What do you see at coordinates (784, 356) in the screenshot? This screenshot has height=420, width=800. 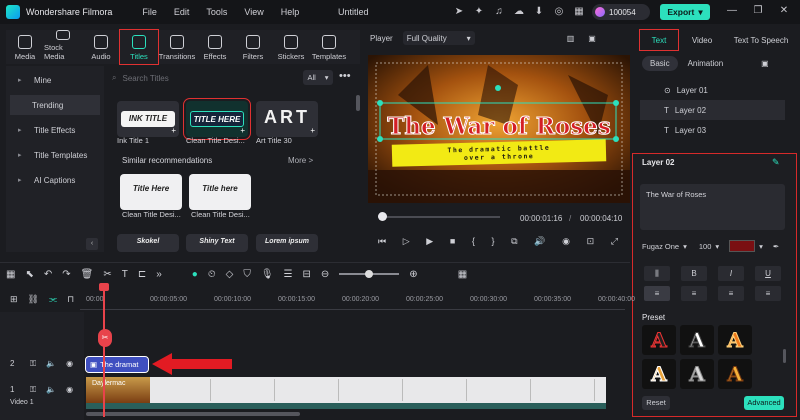 I see `preset-scrollbar` at bounding box center [784, 356].